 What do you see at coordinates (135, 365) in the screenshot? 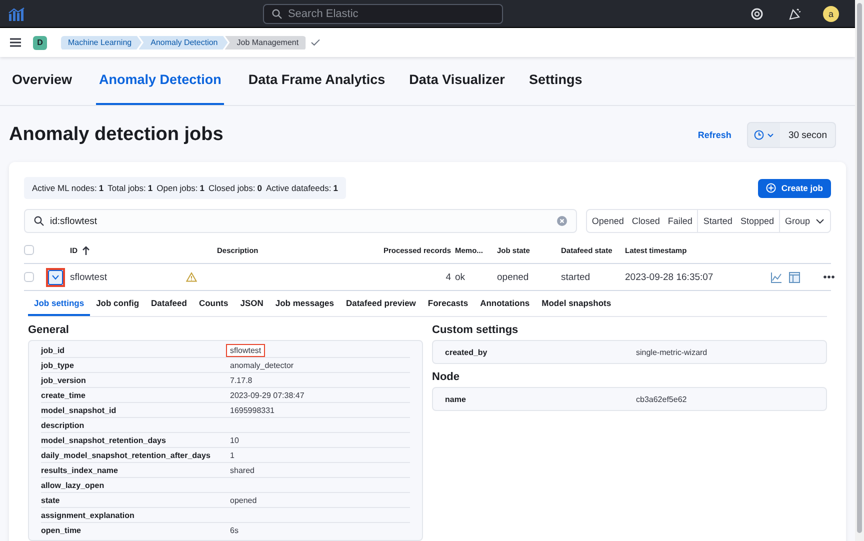
I see `setting-key: job_type` at bounding box center [135, 365].